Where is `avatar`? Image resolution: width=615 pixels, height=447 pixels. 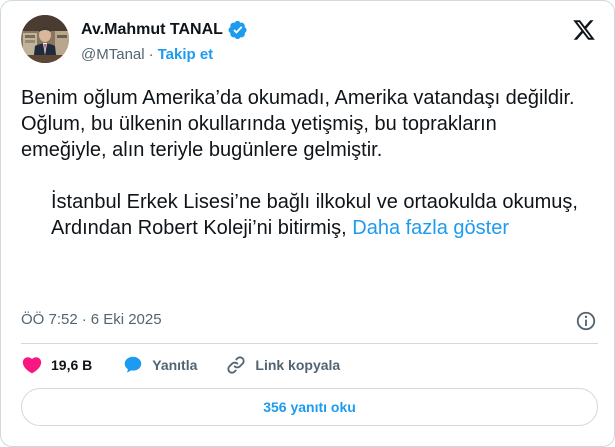
avatar is located at coordinates (45, 39).